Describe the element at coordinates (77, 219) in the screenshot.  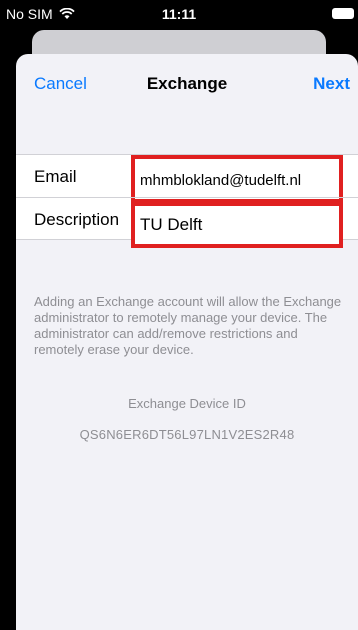
I see `description-label: Description` at that location.